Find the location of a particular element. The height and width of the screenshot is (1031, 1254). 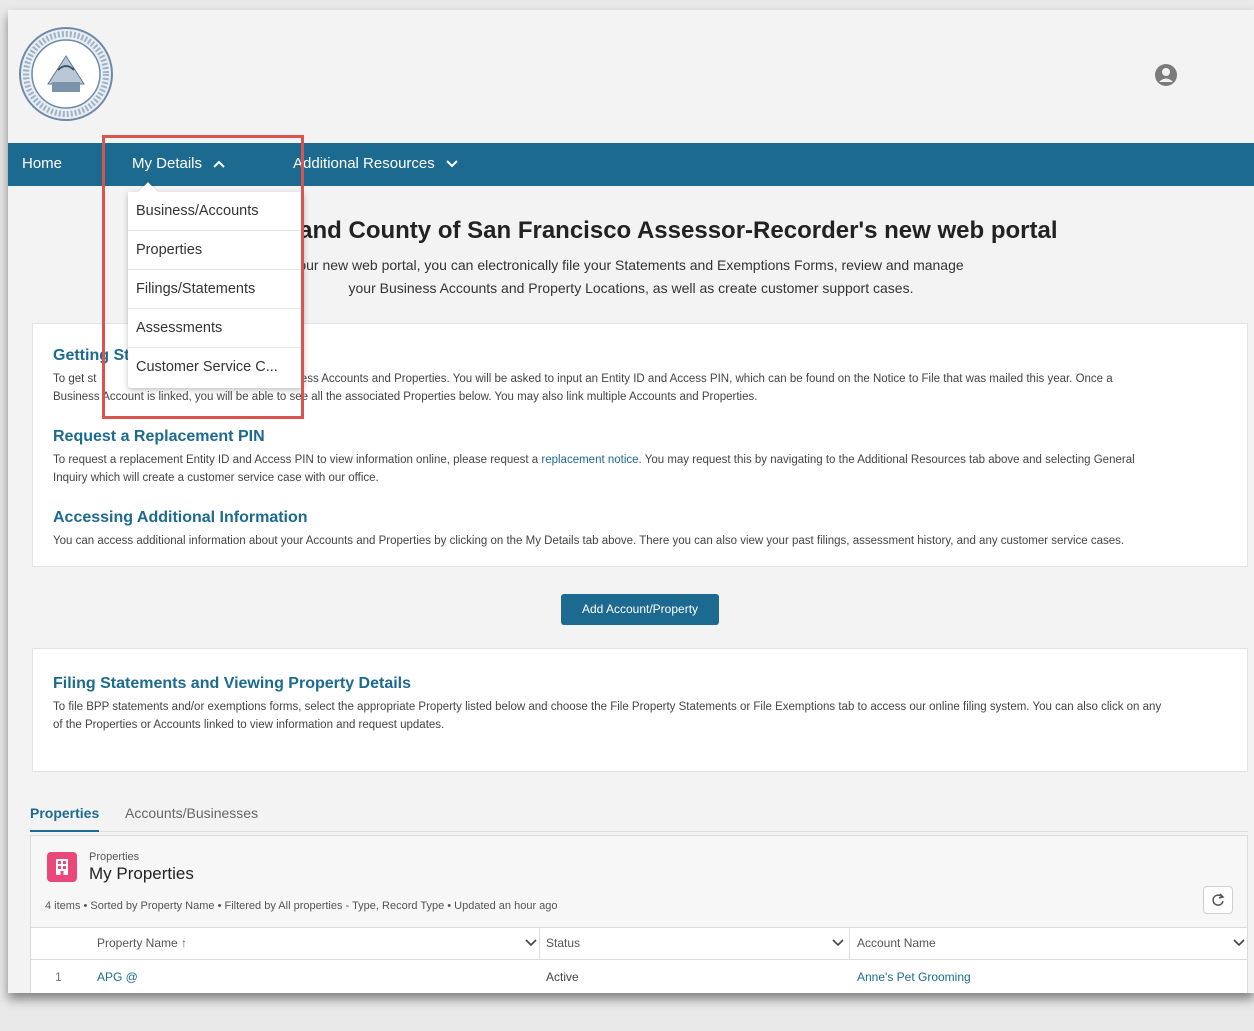

chevron-up-icon is located at coordinates (219, 164).